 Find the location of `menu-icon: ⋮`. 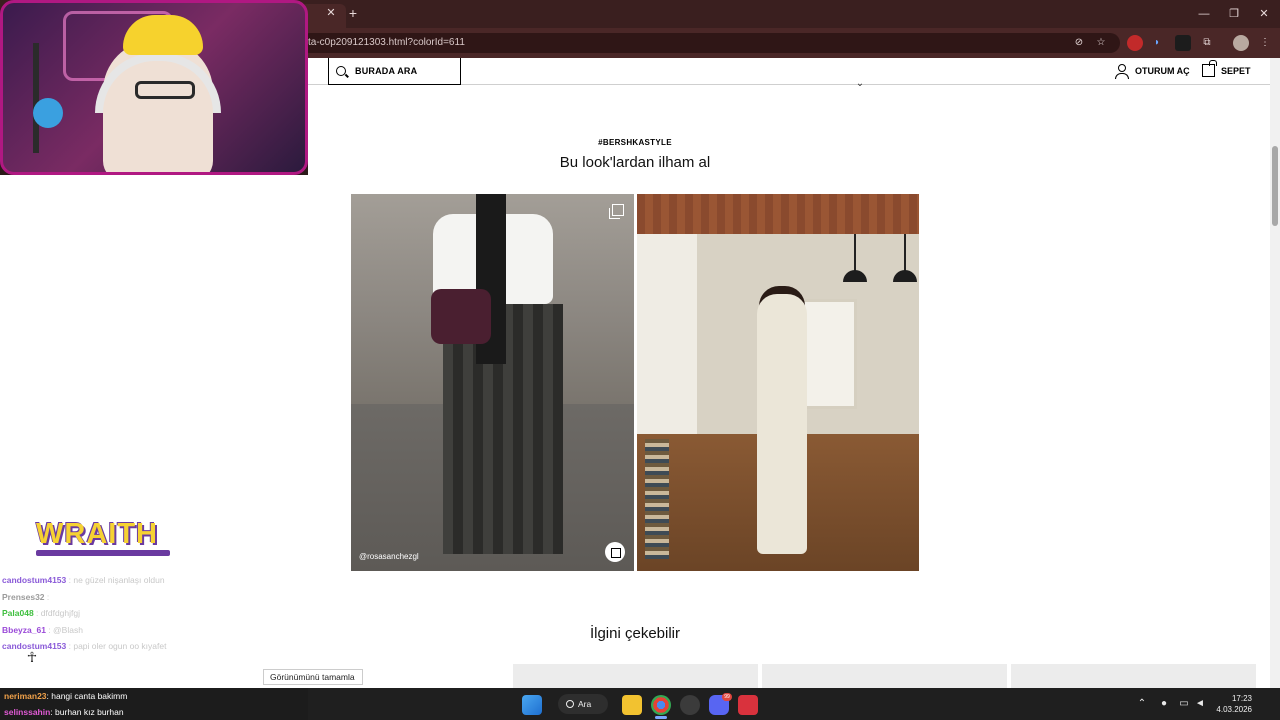

menu-icon: ⋮ is located at coordinates (1265, 43).